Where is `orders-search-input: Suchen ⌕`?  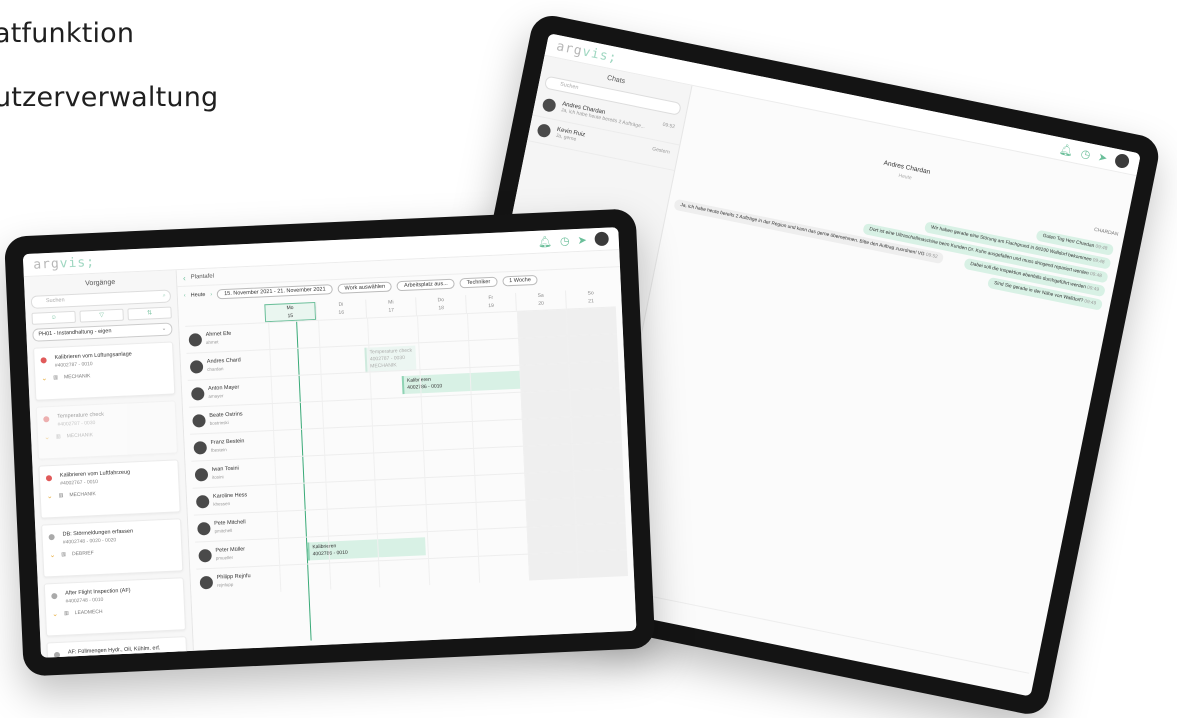 orders-search-input: Suchen ⌕ is located at coordinates (101, 299).